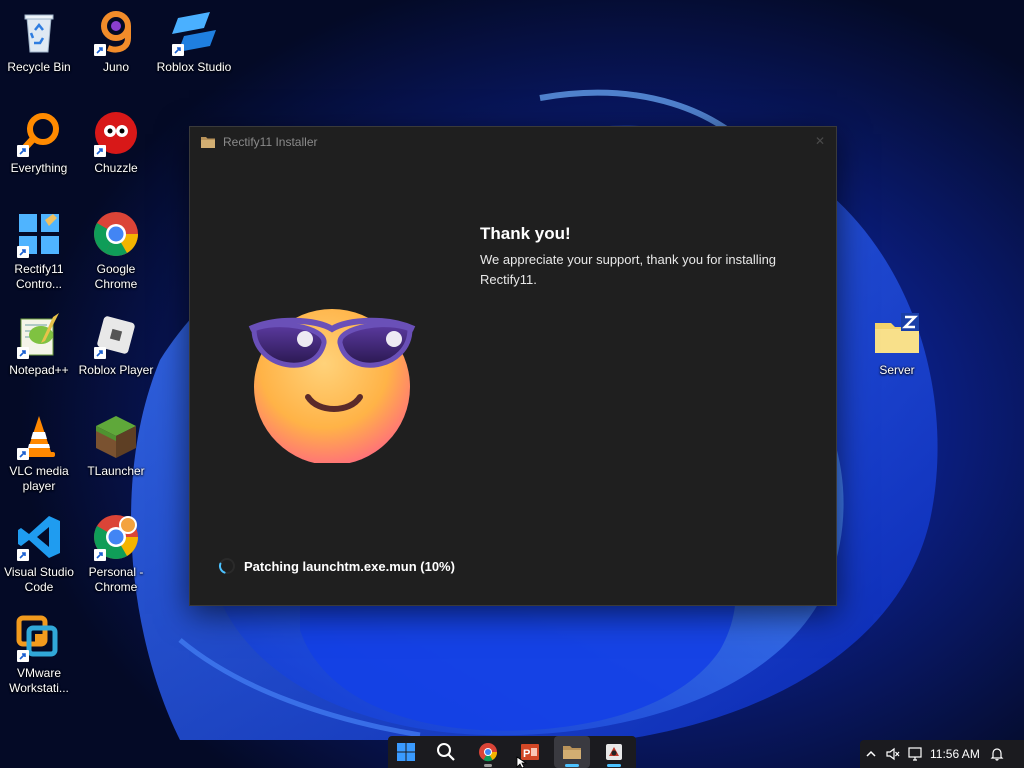  What do you see at coordinates (39, 32) in the screenshot?
I see `recycle-bin-icon` at bounding box center [39, 32].